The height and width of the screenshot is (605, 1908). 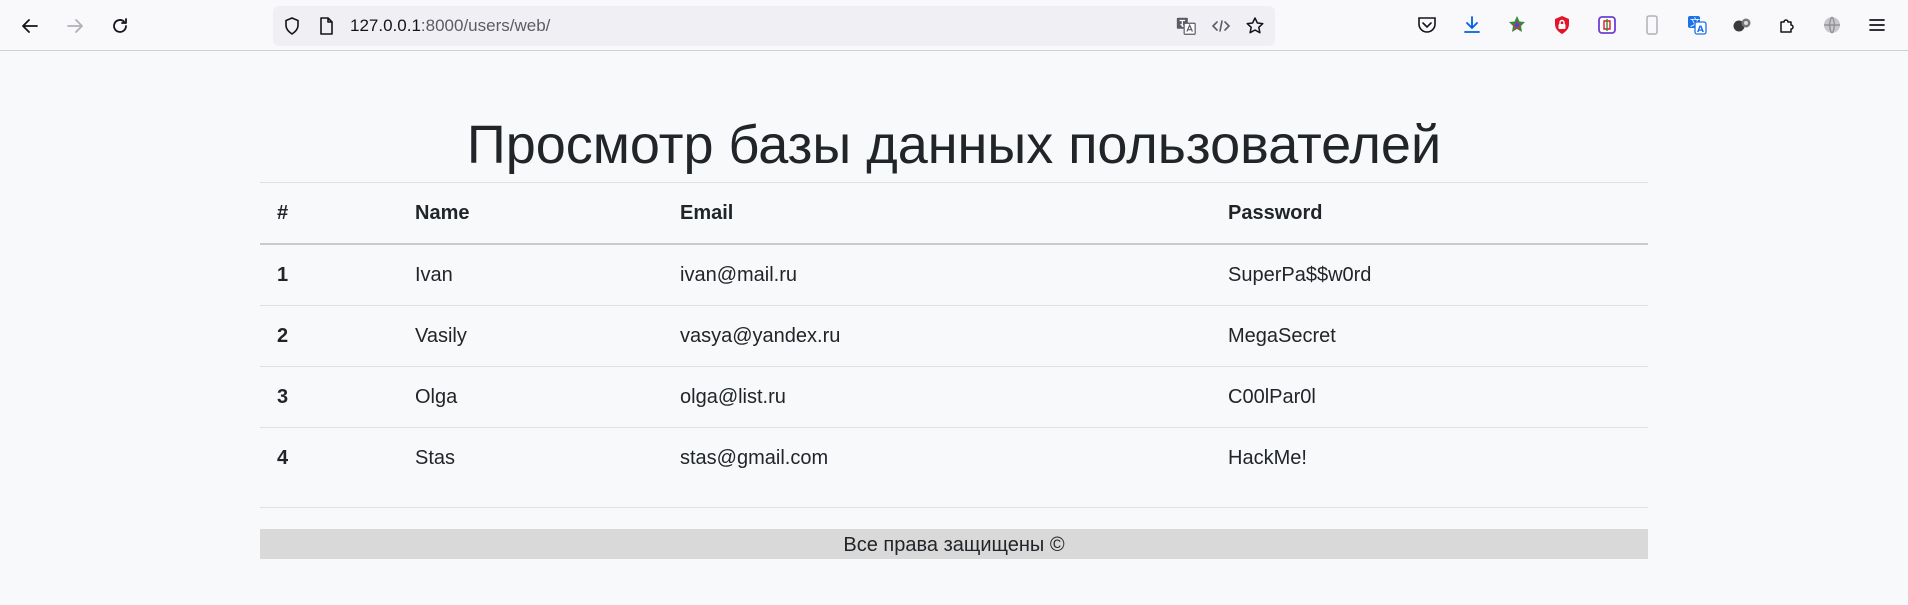 I want to click on user-password: SuperPa$$w0rd, so click(x=1300, y=274).